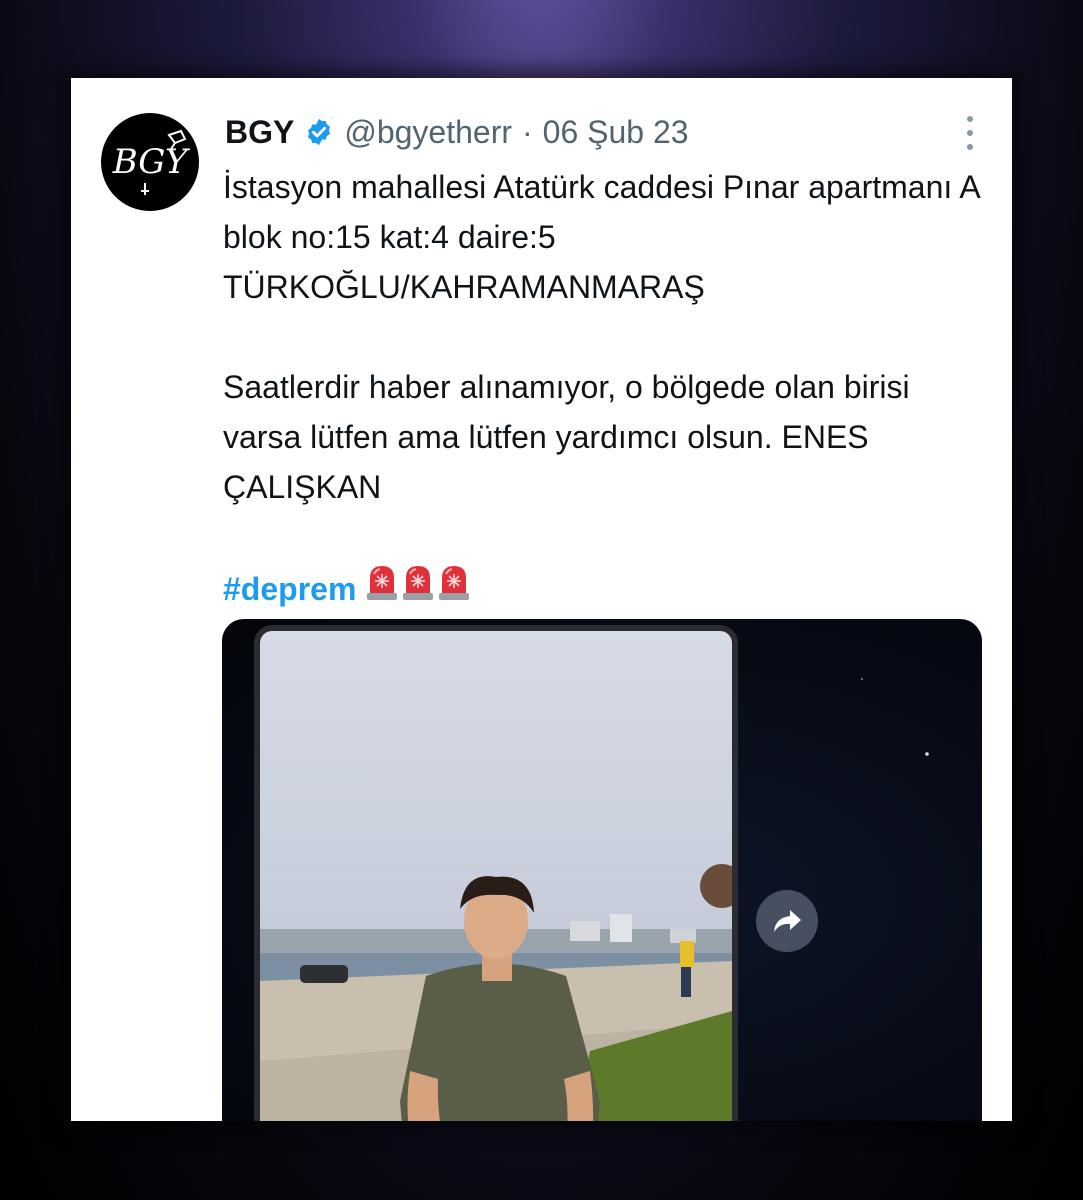  I want to click on share-arrow-icon, so click(787, 921).